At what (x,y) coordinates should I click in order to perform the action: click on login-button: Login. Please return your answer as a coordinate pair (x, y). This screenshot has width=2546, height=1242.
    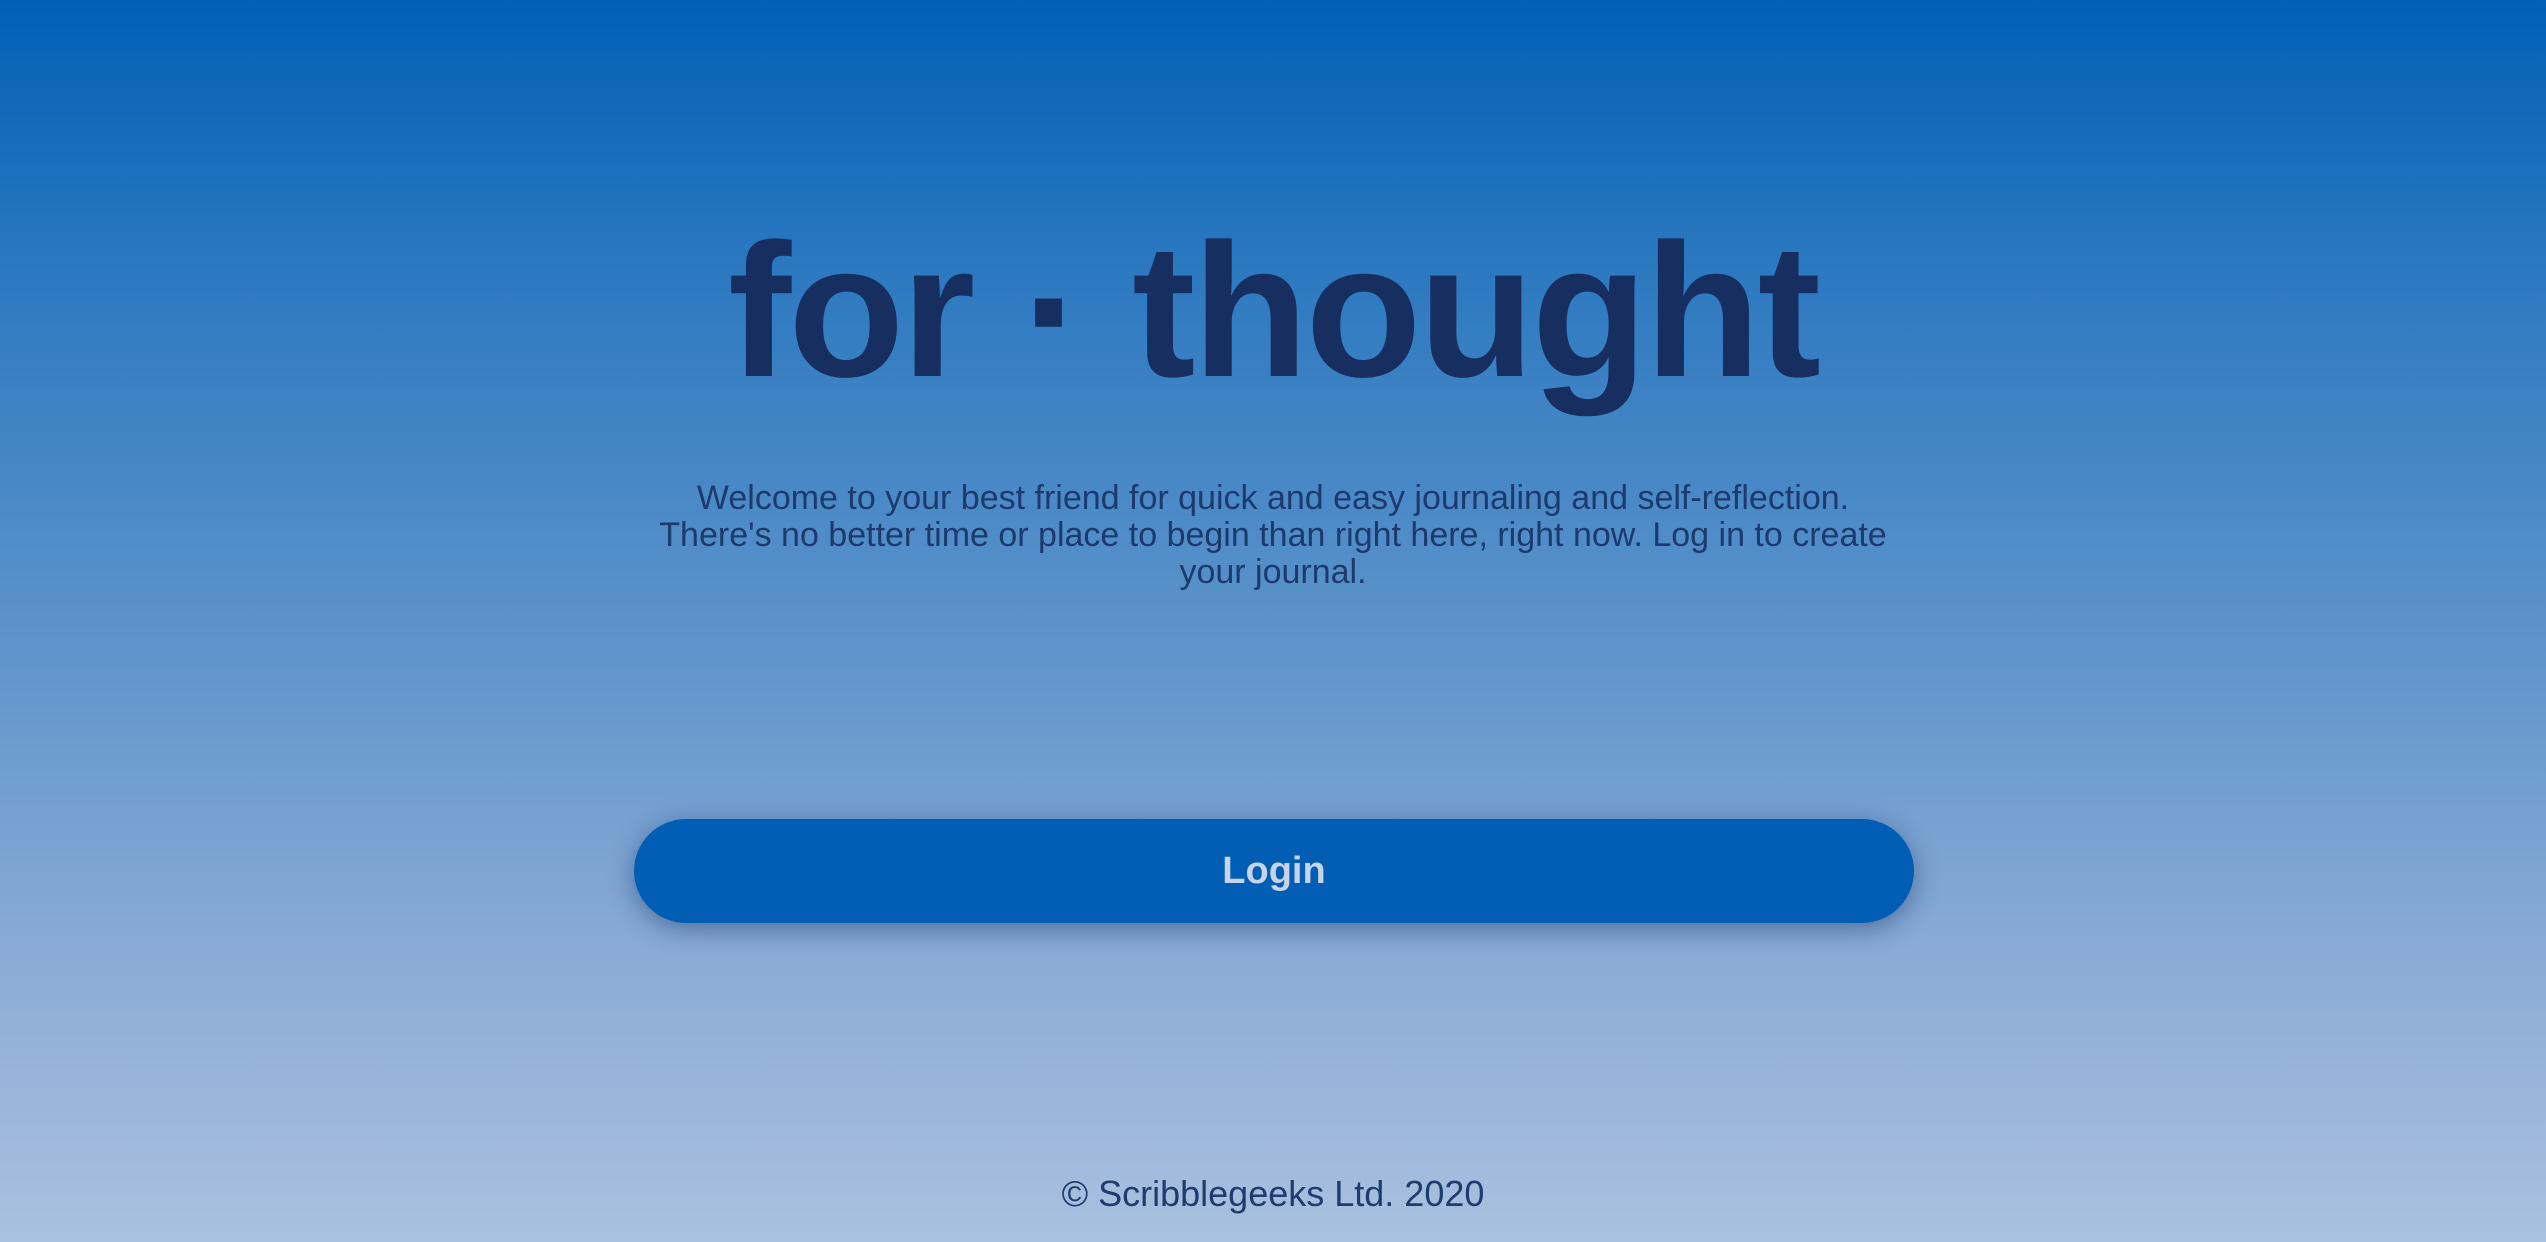
    Looking at the image, I should click on (1274, 871).